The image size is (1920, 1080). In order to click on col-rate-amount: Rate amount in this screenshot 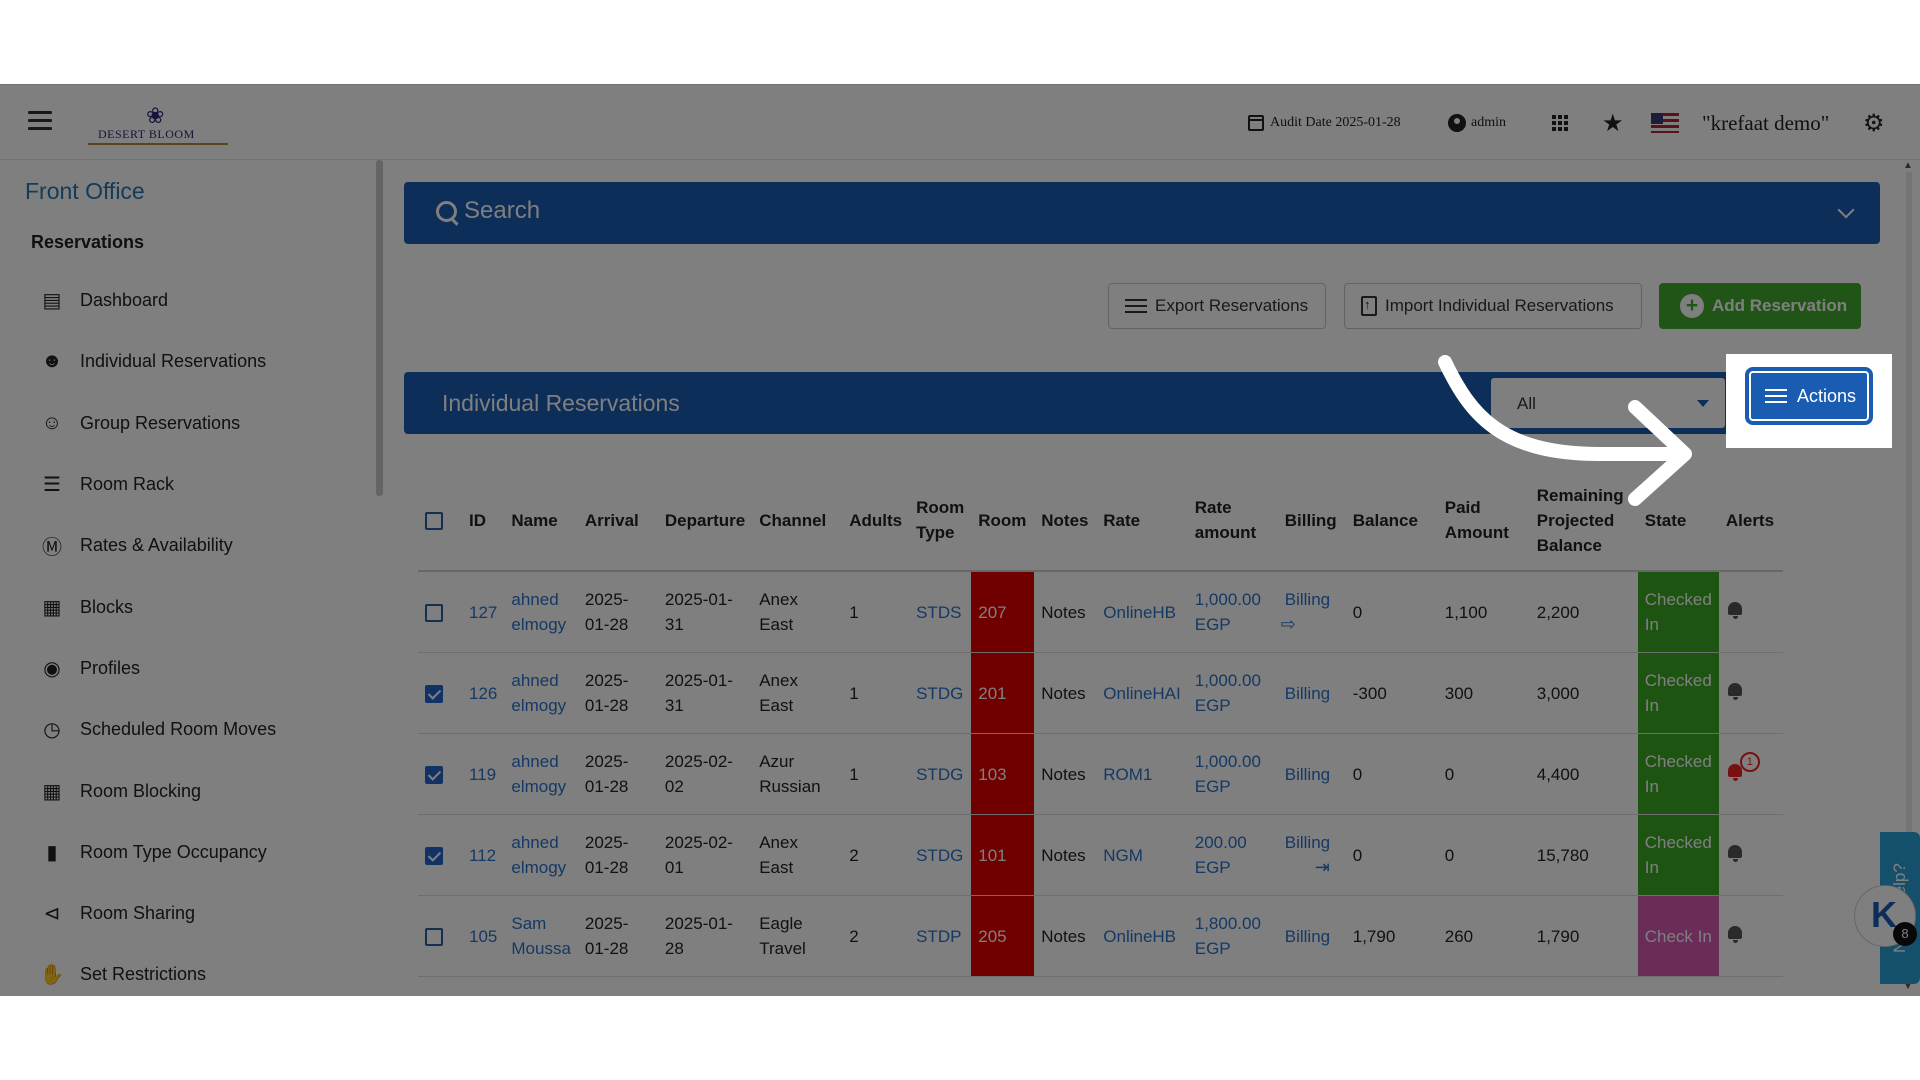, I will do `click(1232, 521)`.